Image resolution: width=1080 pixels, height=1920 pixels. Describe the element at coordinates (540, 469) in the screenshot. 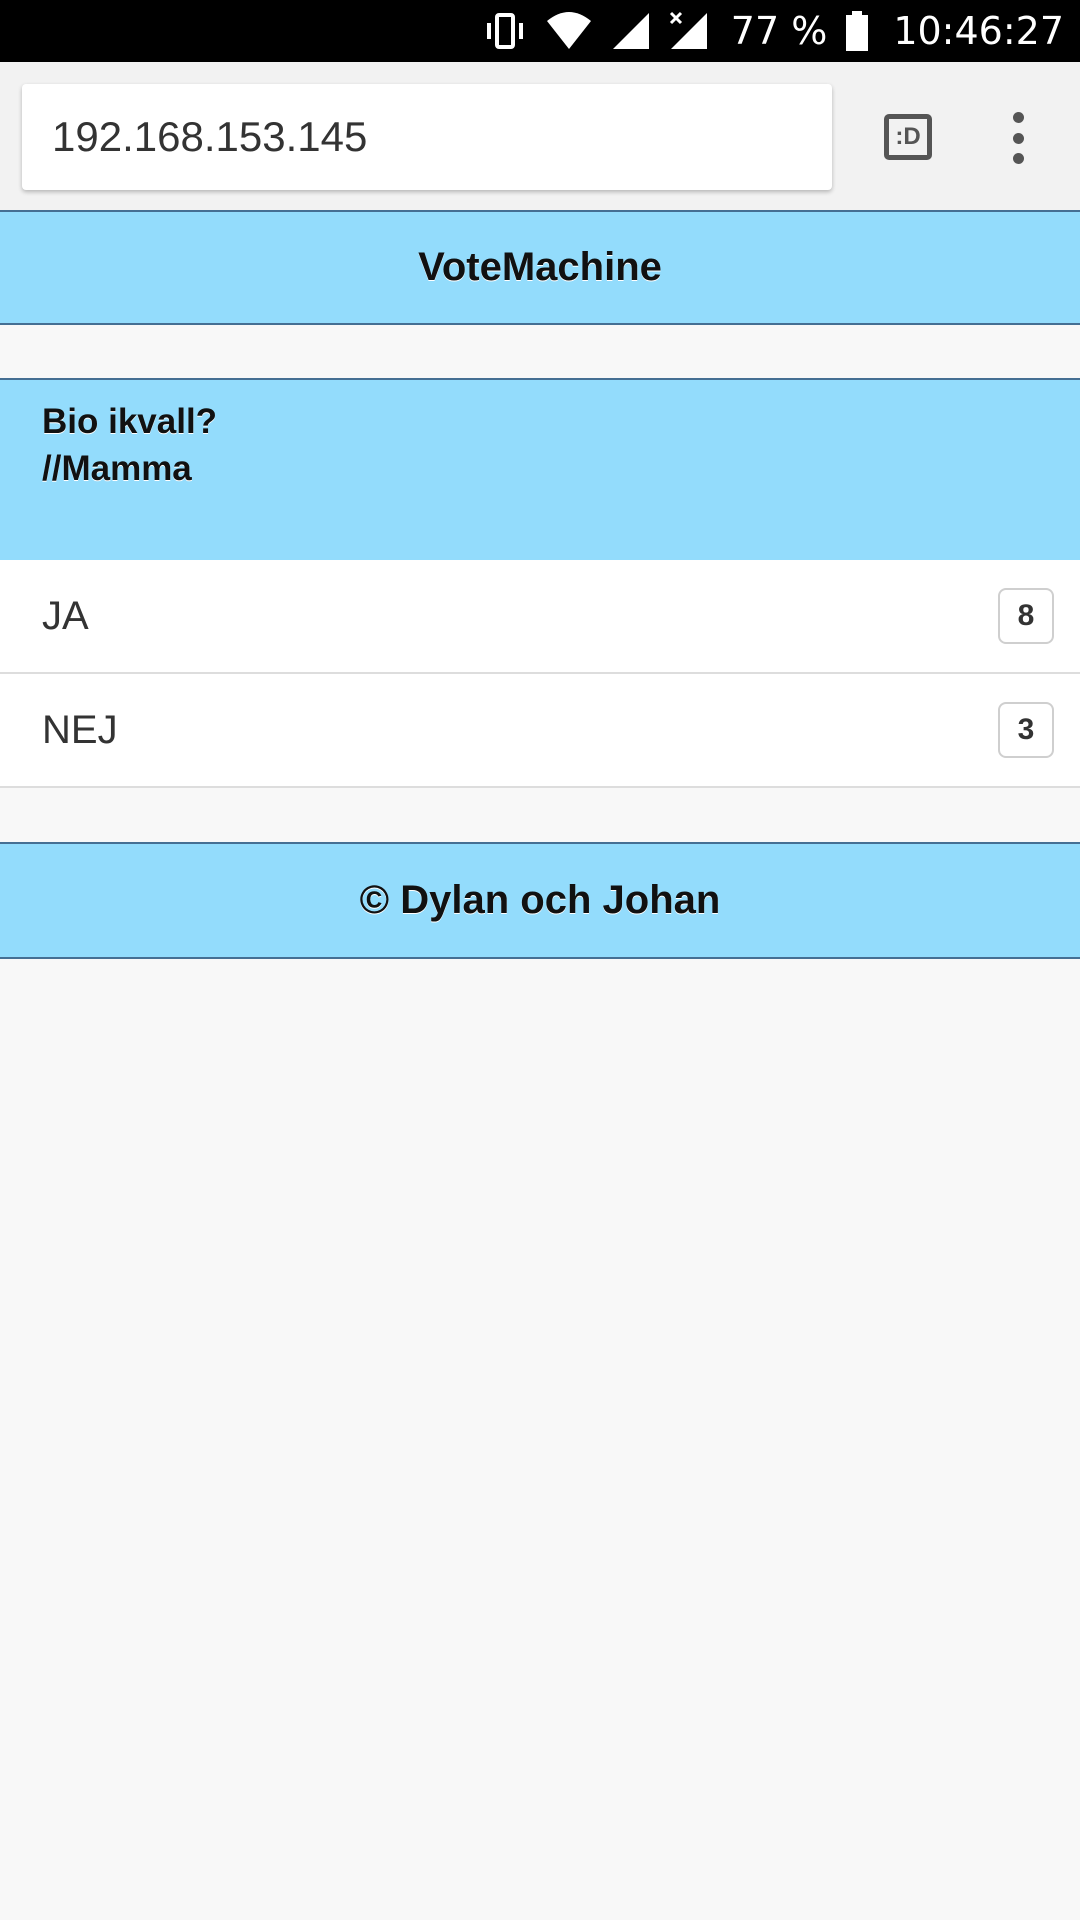

I see `poll-question: Bio ikvall? //Mamma` at that location.